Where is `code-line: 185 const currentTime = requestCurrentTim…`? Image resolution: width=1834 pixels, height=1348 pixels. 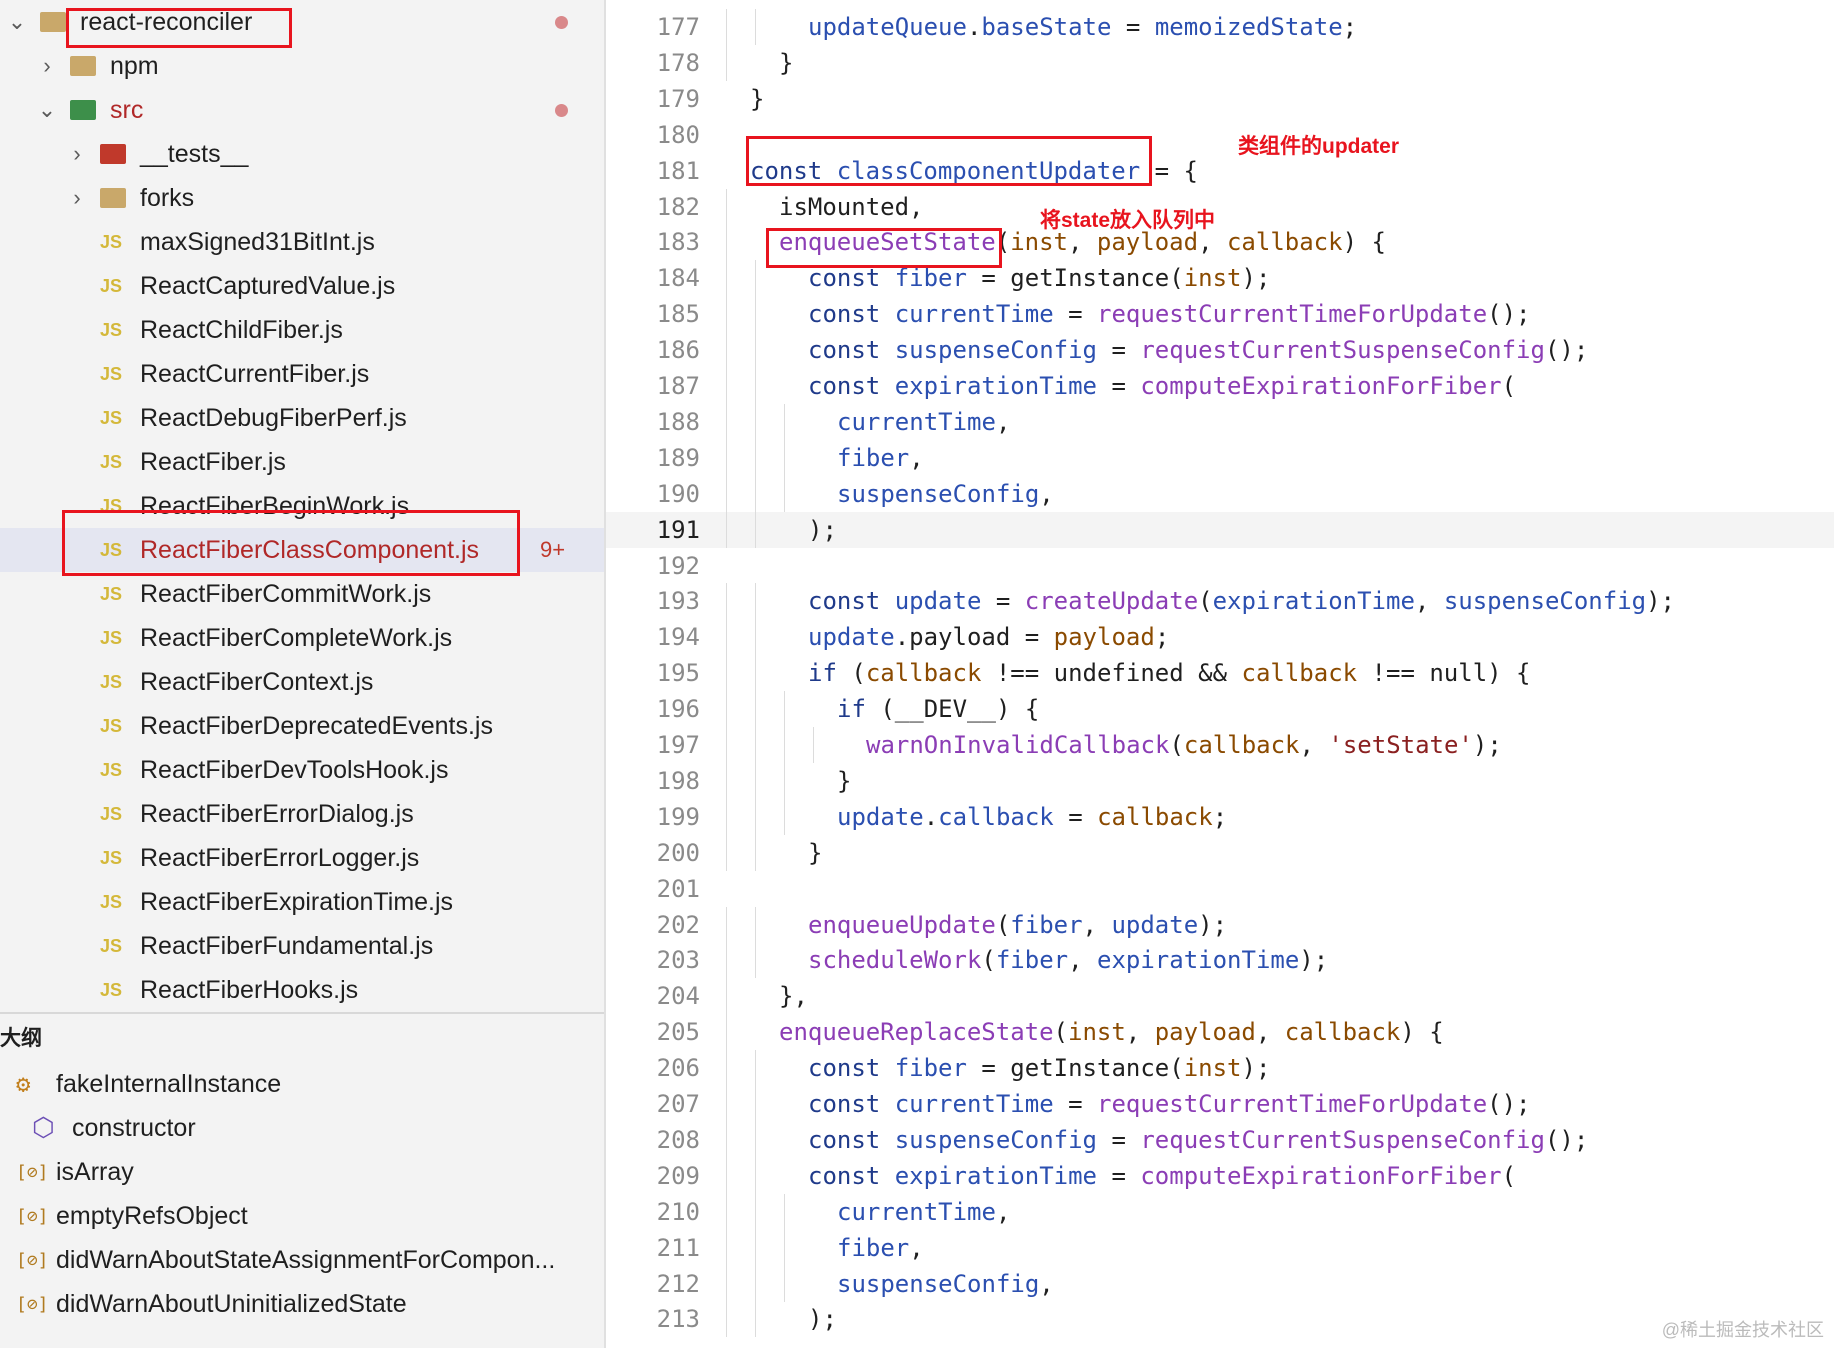
code-line: 185 const currentTime = requestCurrentTim… is located at coordinates (1220, 314).